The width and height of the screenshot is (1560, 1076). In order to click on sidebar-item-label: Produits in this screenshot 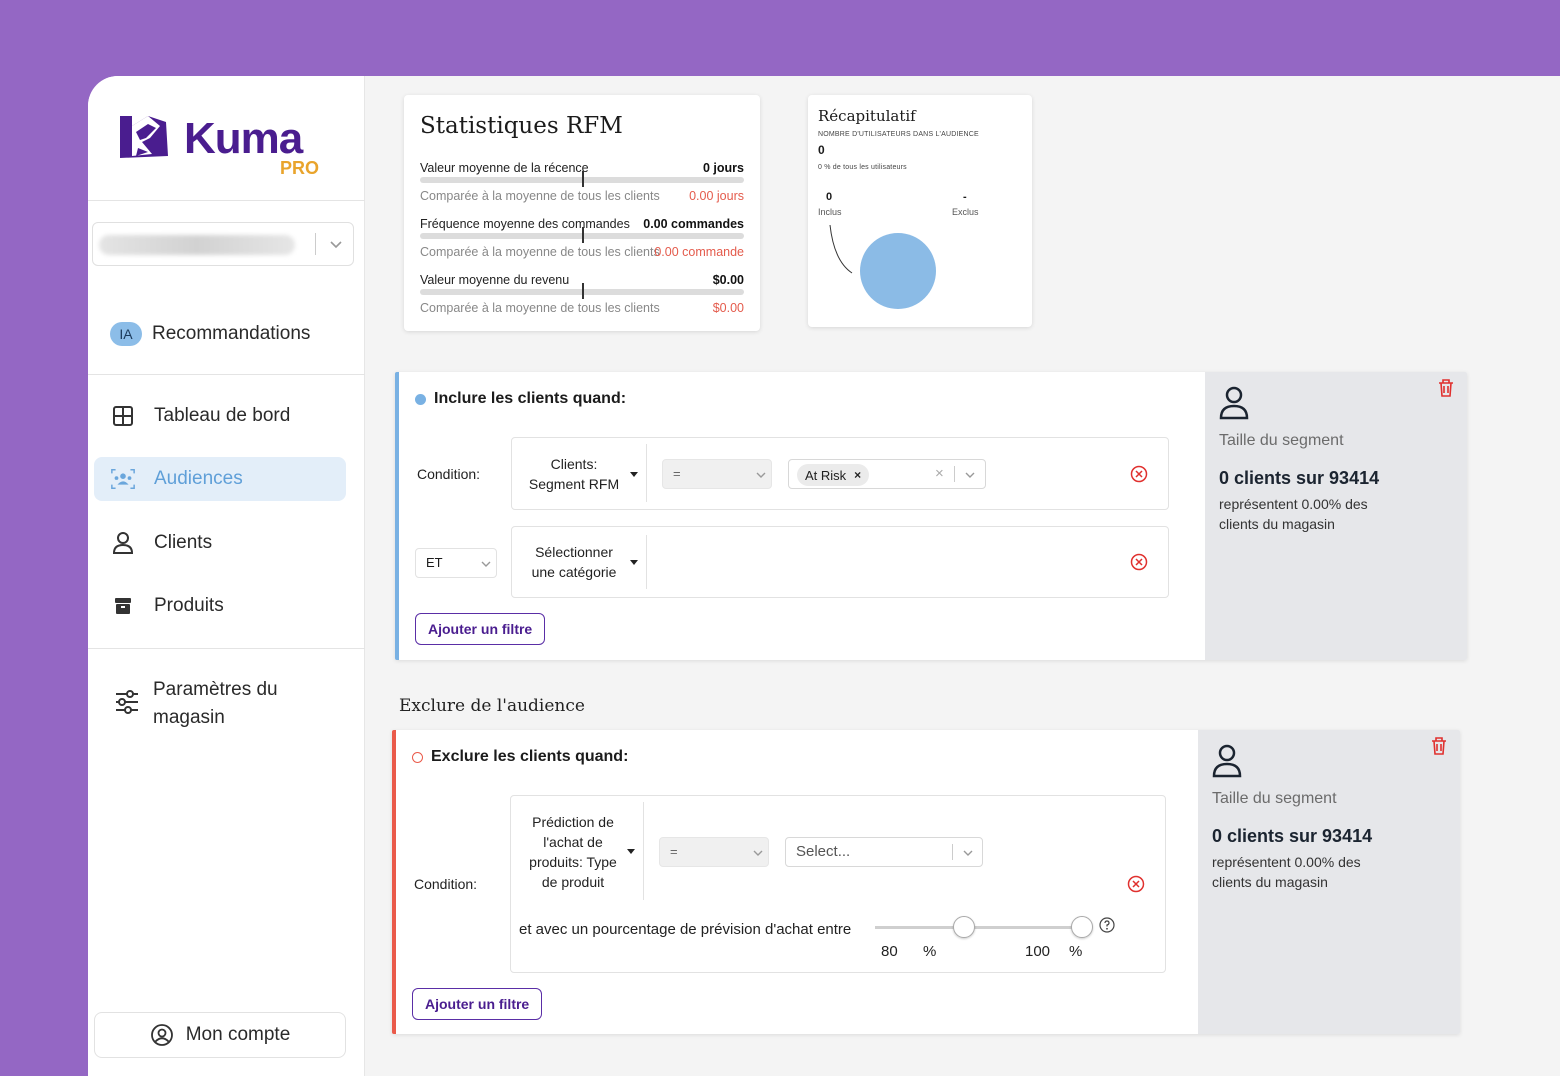, I will do `click(189, 605)`.